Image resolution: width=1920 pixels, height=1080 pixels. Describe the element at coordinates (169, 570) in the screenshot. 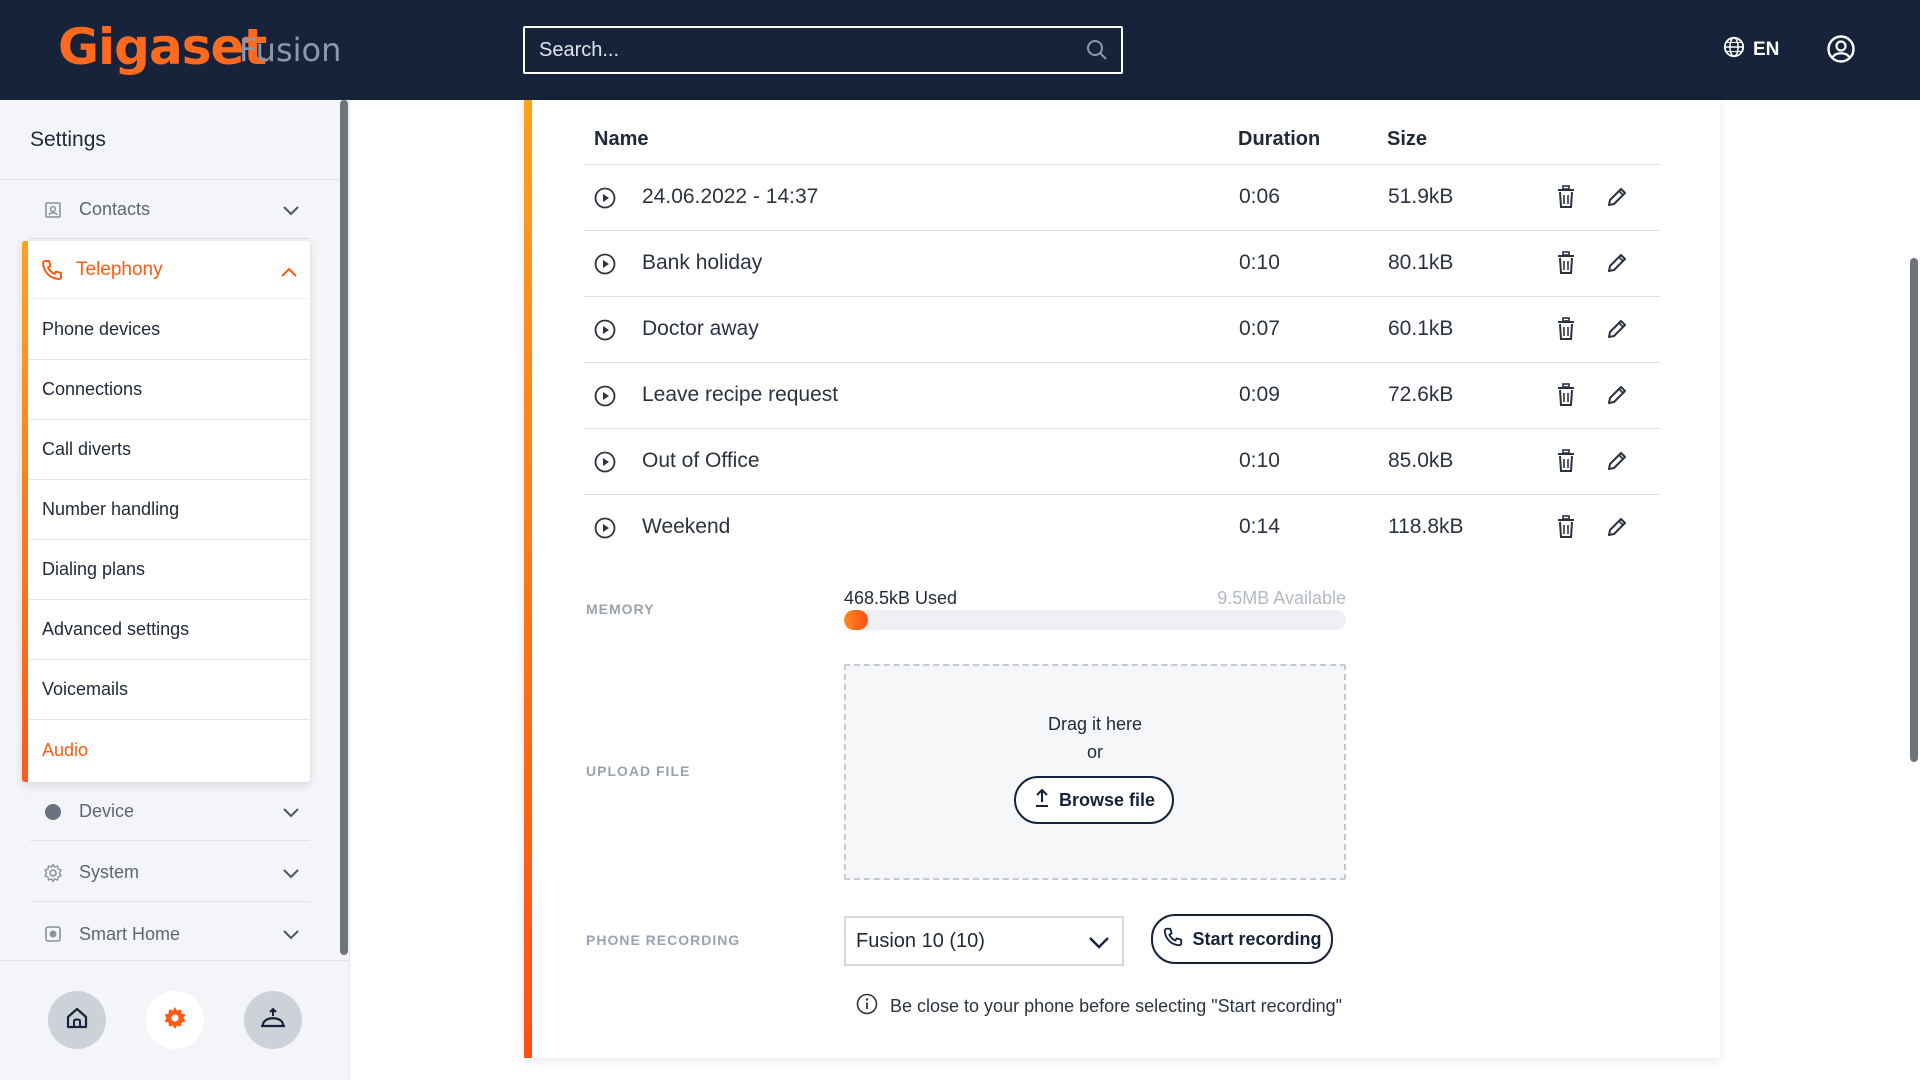

I see `sidebar-subitem-dialing-plans: Dialing plans` at that location.